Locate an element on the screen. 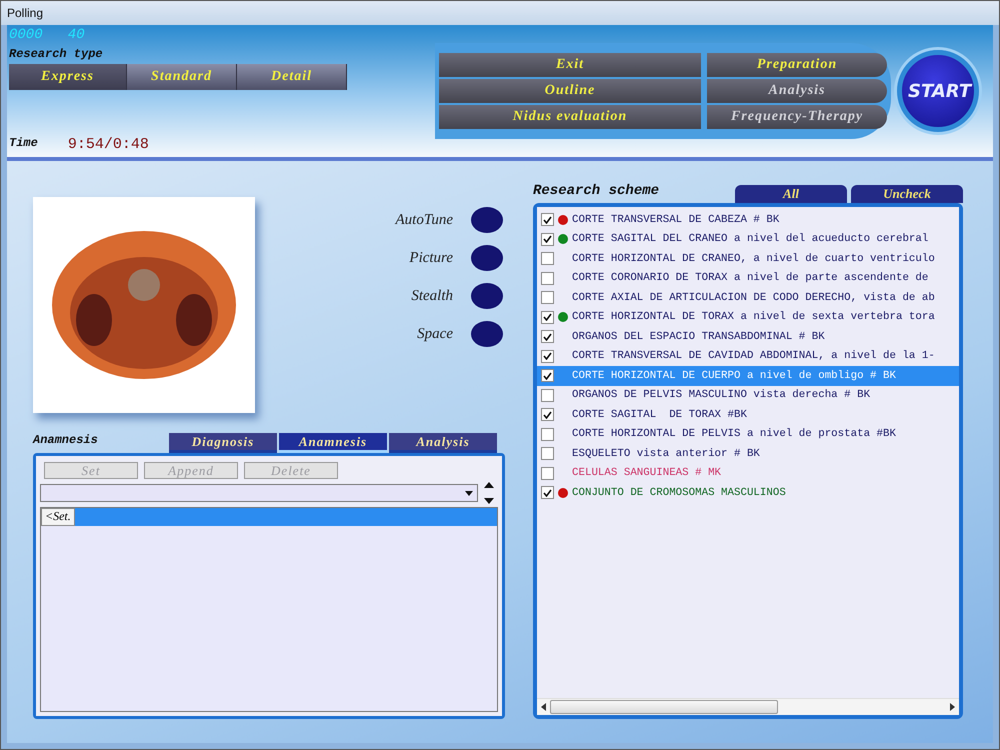 Image resolution: width=1000 pixels, height=750 pixels. scheme-list-item: ESQUELETO vista anterior # BK is located at coordinates (748, 454).